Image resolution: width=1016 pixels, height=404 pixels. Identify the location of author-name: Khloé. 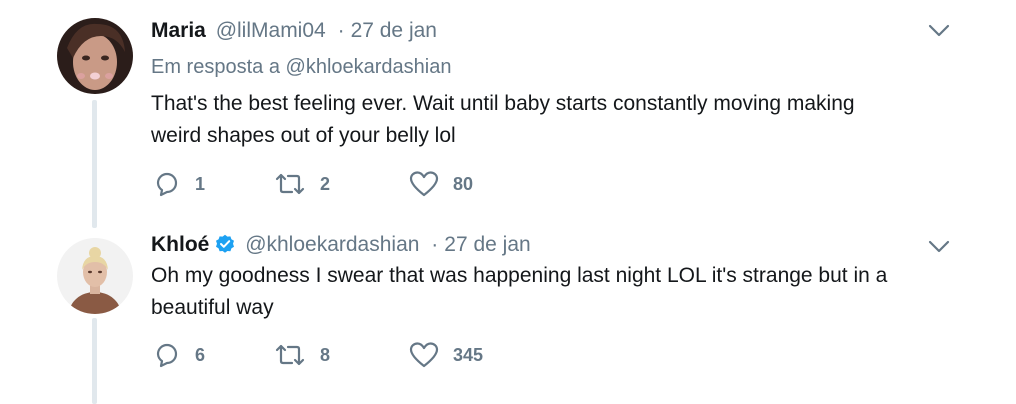
(180, 244).